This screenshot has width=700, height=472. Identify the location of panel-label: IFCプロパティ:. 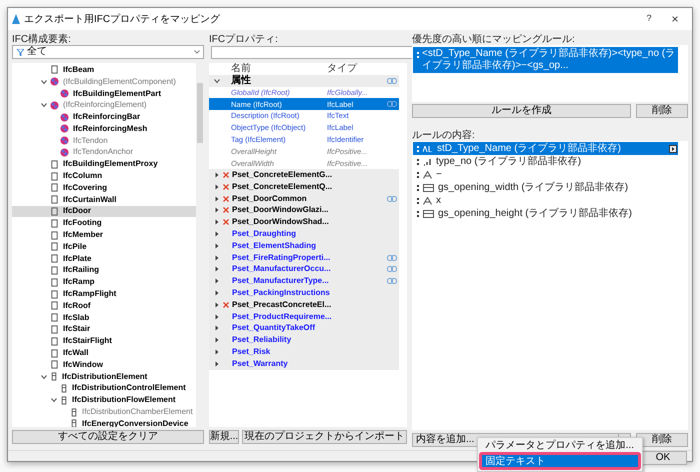
(244, 39).